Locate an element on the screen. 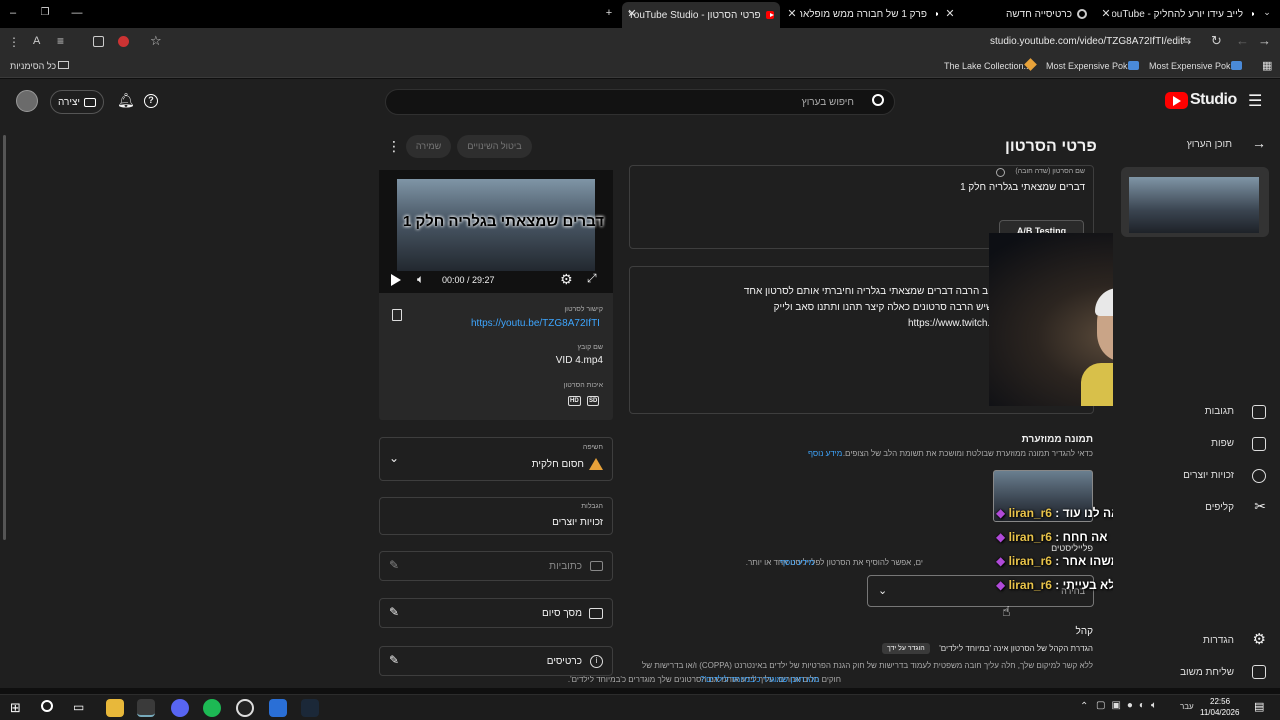 The height and width of the screenshot is (720, 1280). scrollbar is located at coordinates (4, 337).